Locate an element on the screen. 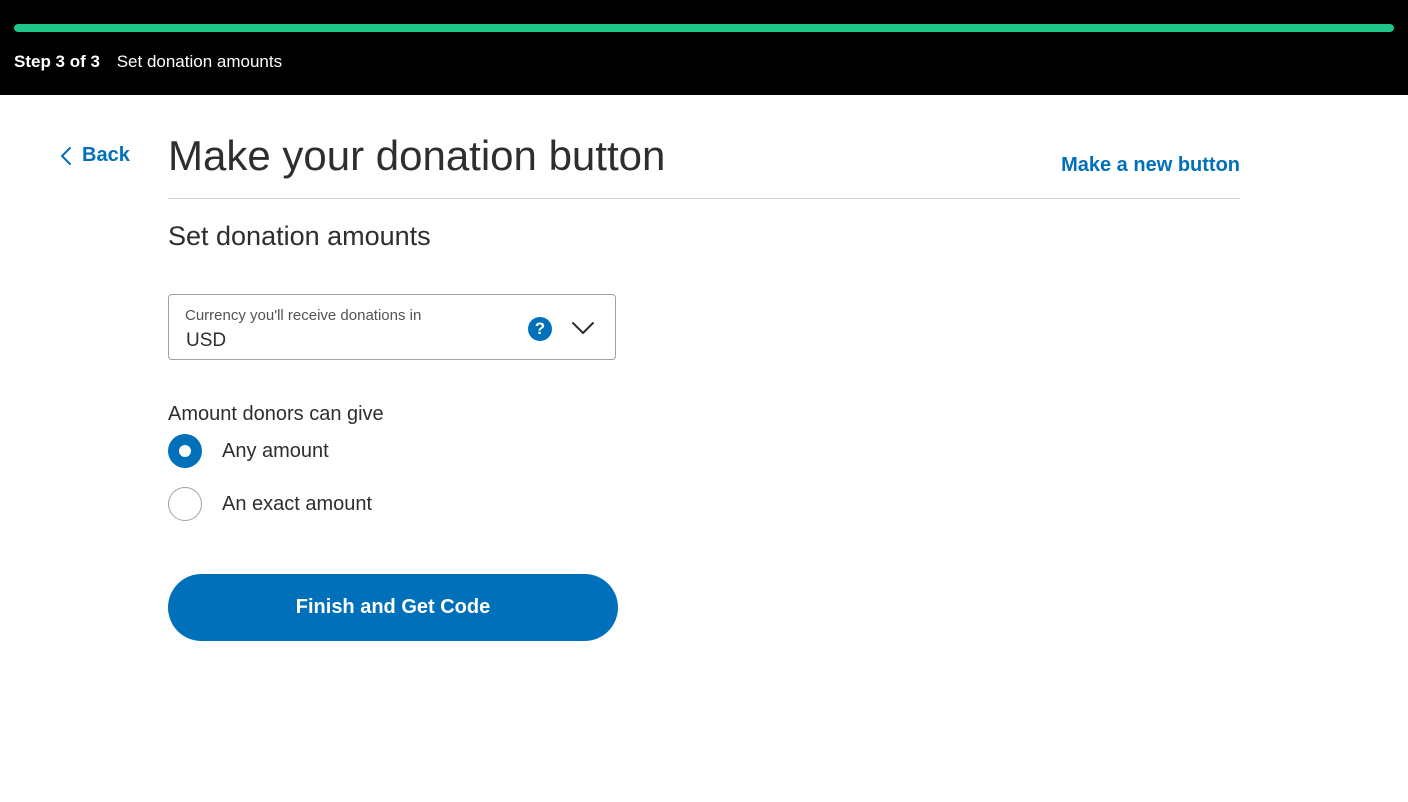 This screenshot has height=802, width=1408. chevron-left-icon is located at coordinates (66, 155).